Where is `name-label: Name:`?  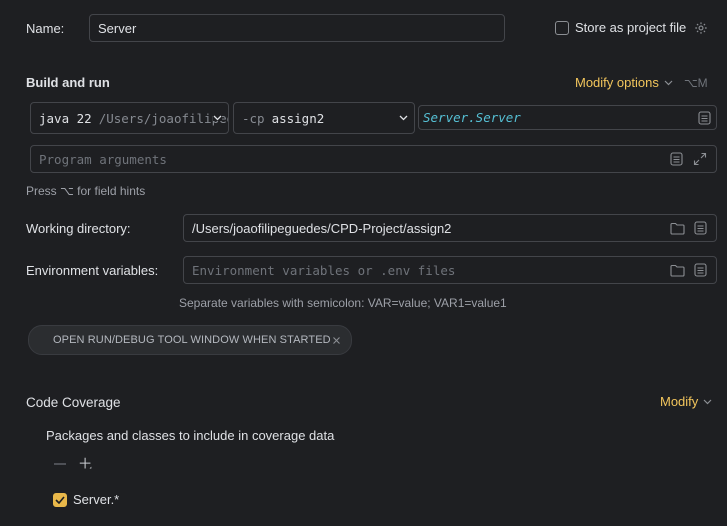
name-label: Name: is located at coordinates (45, 28).